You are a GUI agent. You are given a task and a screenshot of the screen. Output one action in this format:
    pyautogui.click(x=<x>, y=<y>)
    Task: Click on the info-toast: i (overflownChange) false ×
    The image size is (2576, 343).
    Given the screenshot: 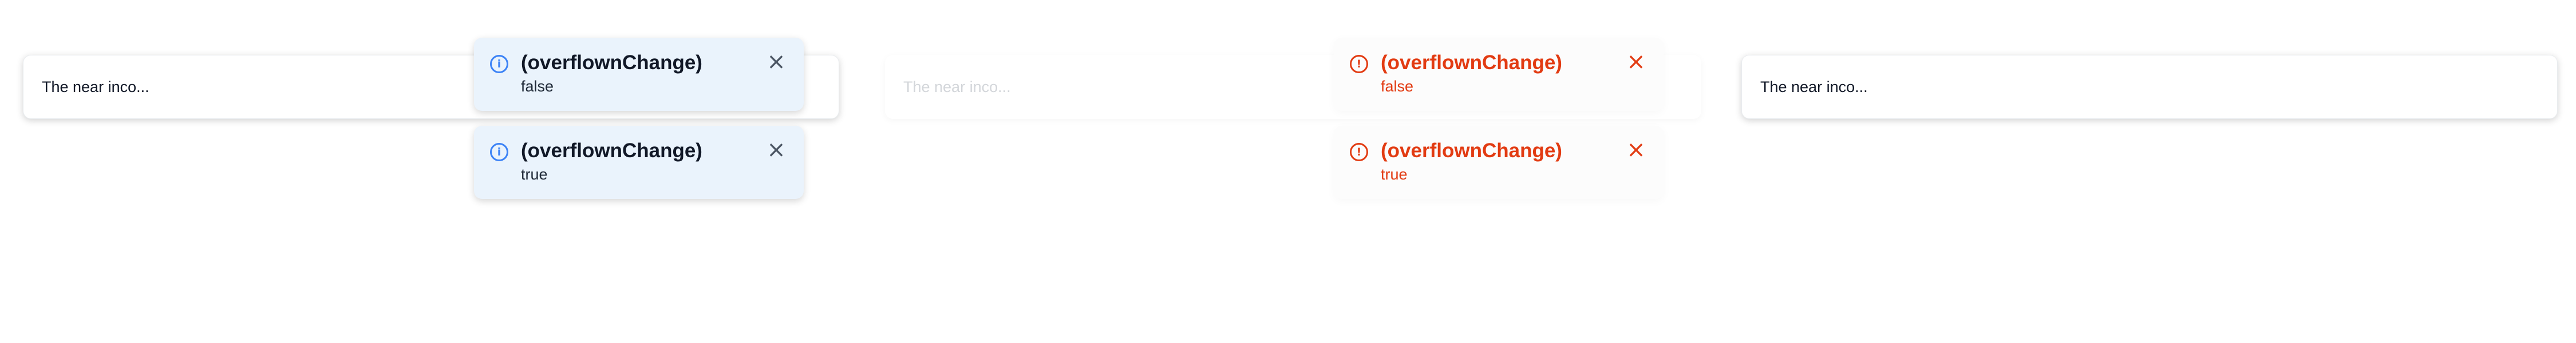 What is the action you would take?
    pyautogui.click(x=639, y=74)
    